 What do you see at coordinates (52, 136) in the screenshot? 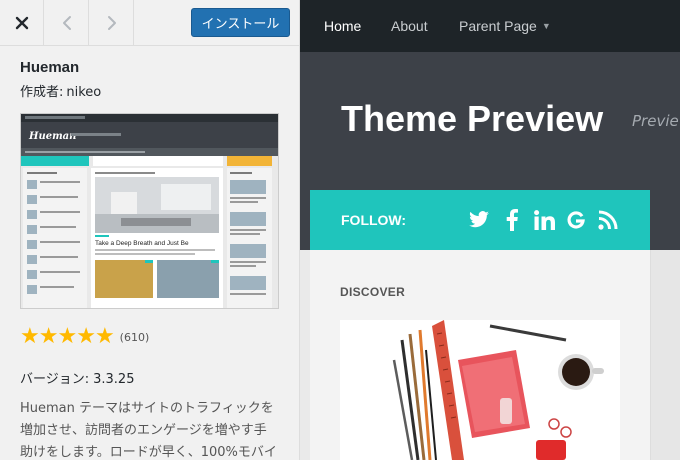
I see `thumb-site-name: Hueman` at bounding box center [52, 136].